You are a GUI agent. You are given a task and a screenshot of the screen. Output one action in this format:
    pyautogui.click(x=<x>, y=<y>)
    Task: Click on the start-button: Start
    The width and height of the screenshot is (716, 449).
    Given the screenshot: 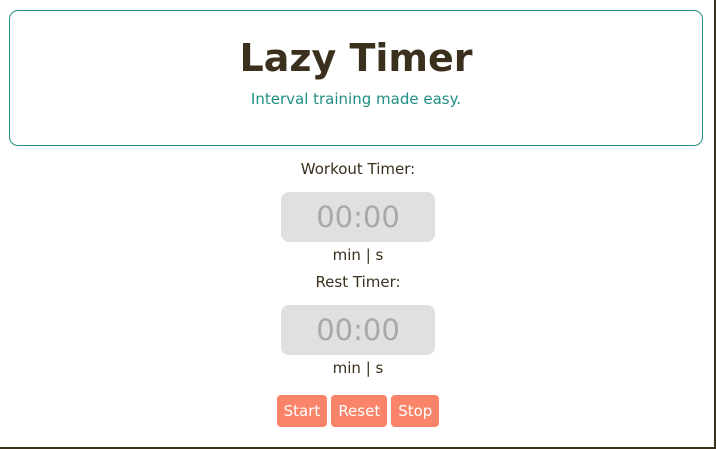 What is the action you would take?
    pyautogui.click(x=302, y=411)
    